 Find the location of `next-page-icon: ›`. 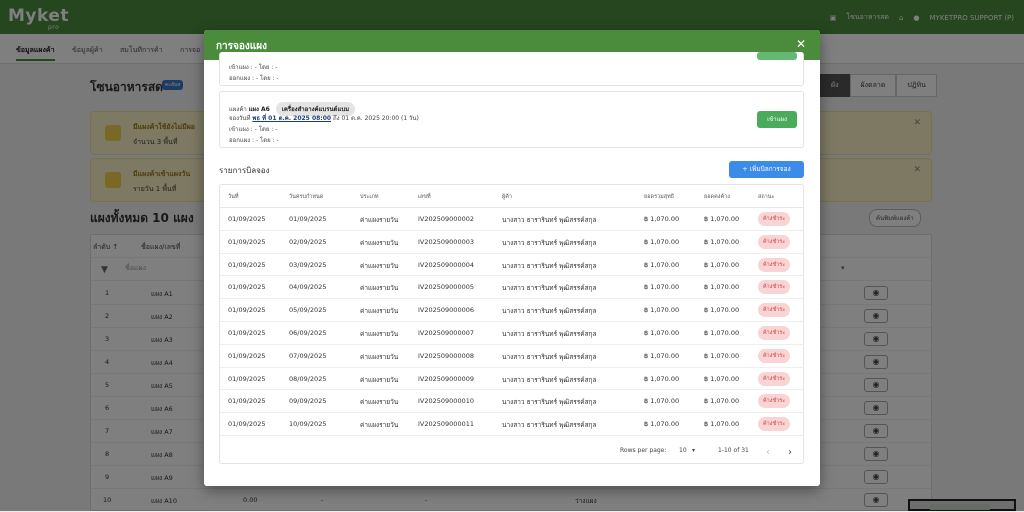

next-page-icon: › is located at coordinates (790, 452).